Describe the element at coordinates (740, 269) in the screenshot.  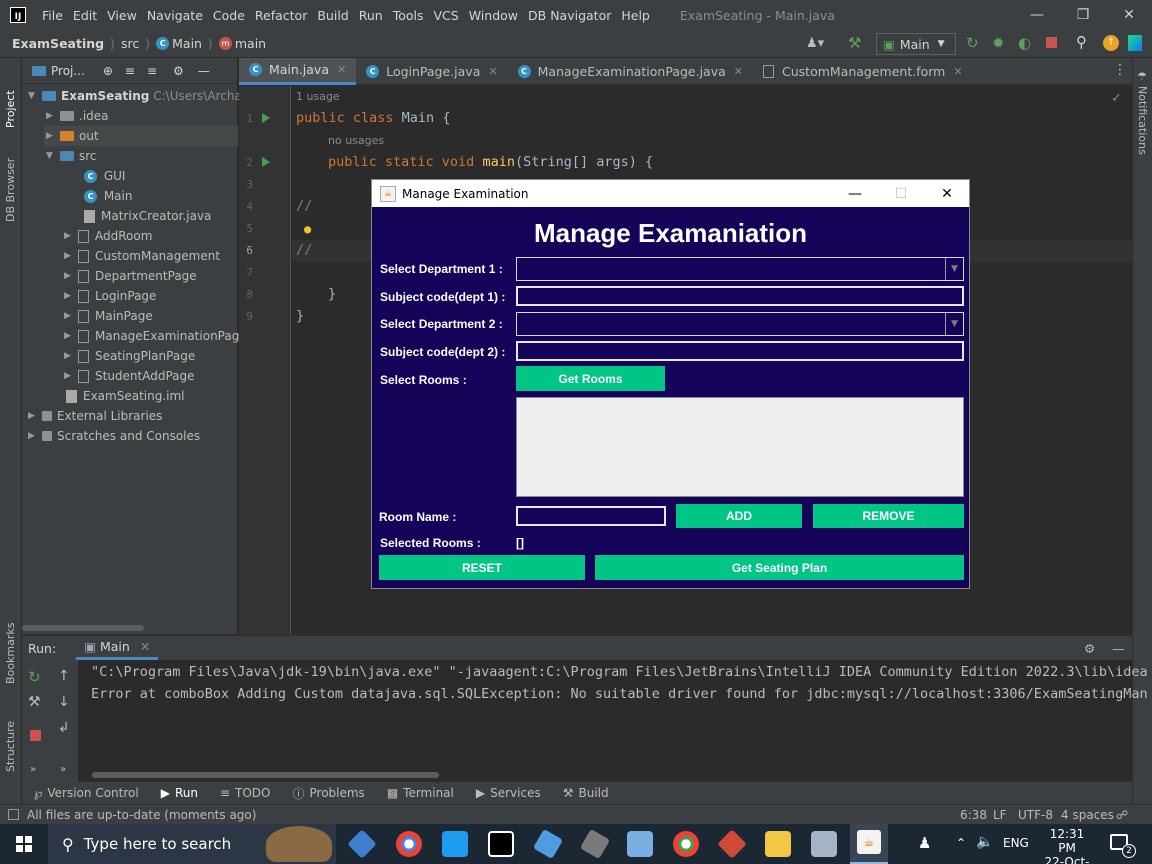
I see `department-1-select: ▼` at that location.